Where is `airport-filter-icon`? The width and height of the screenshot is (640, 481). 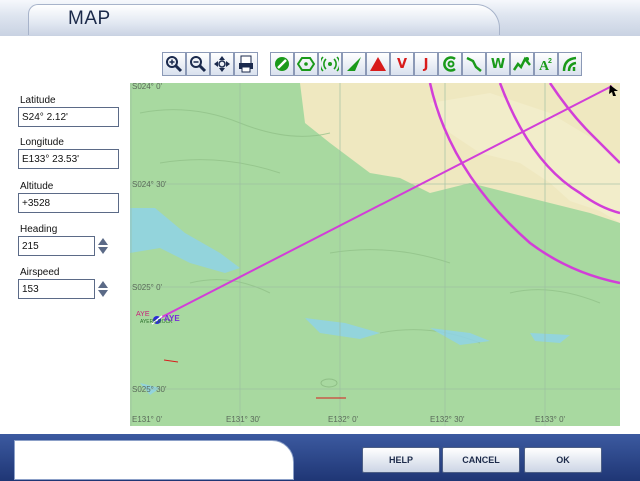 airport-filter-icon is located at coordinates (282, 64).